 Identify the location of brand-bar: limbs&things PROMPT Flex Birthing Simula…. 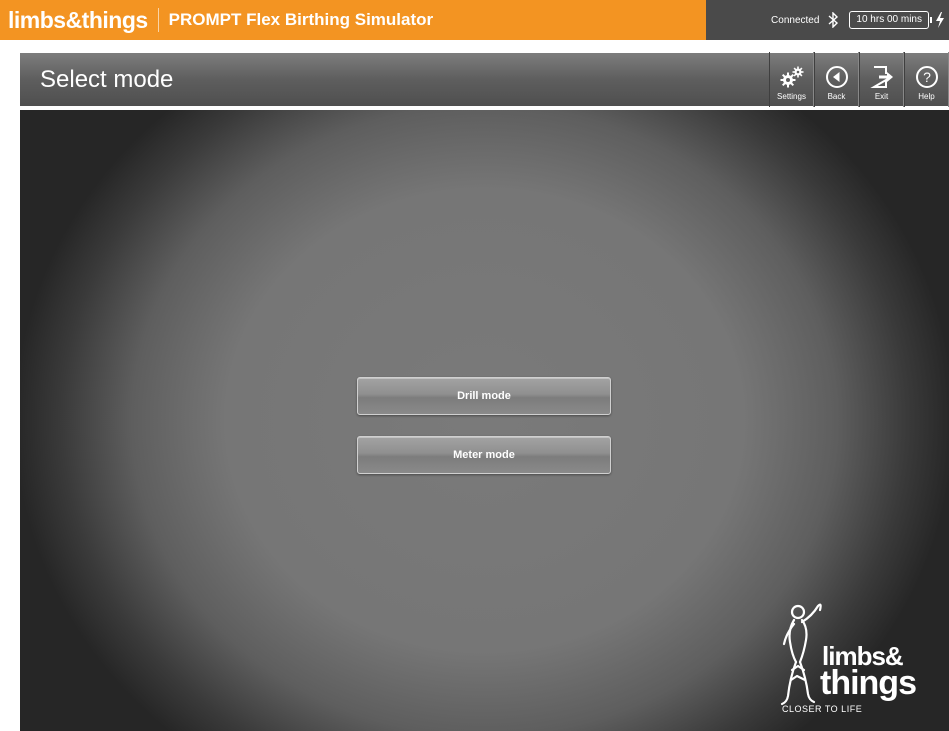
(353, 20).